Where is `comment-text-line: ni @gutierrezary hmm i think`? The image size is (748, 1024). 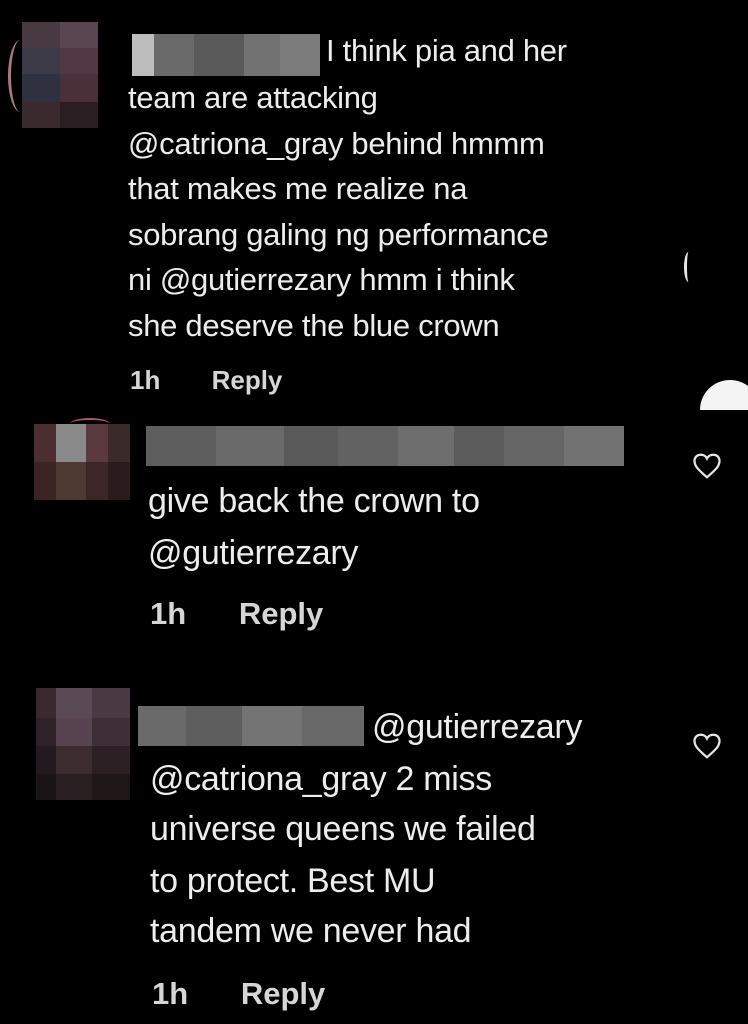 comment-text-line: ni @gutierrezary hmm i think is located at coordinates (321, 279).